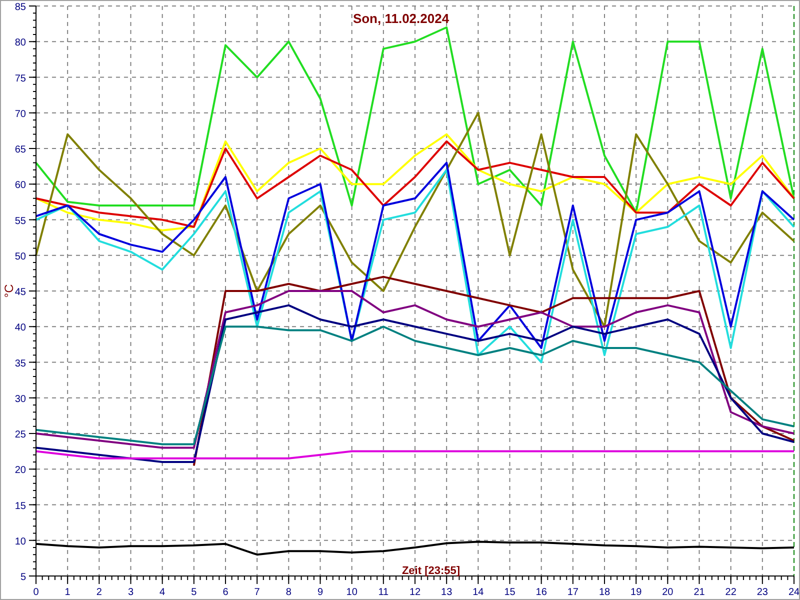 The image size is (800, 600). What do you see at coordinates (20, 256) in the screenshot?
I see `y-tick-label: 50` at bounding box center [20, 256].